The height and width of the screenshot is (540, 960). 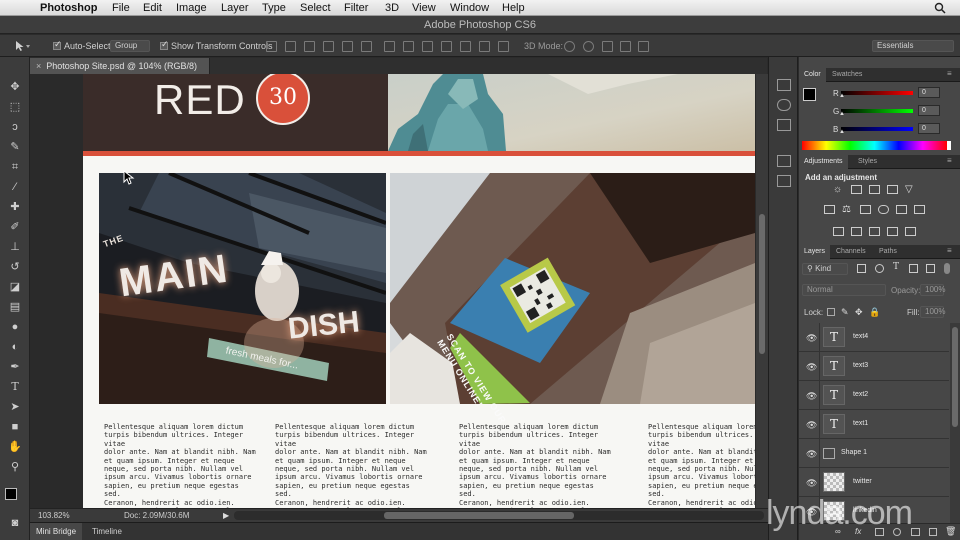 I want to click on align-bottom-icon, so click(x=309, y=46).